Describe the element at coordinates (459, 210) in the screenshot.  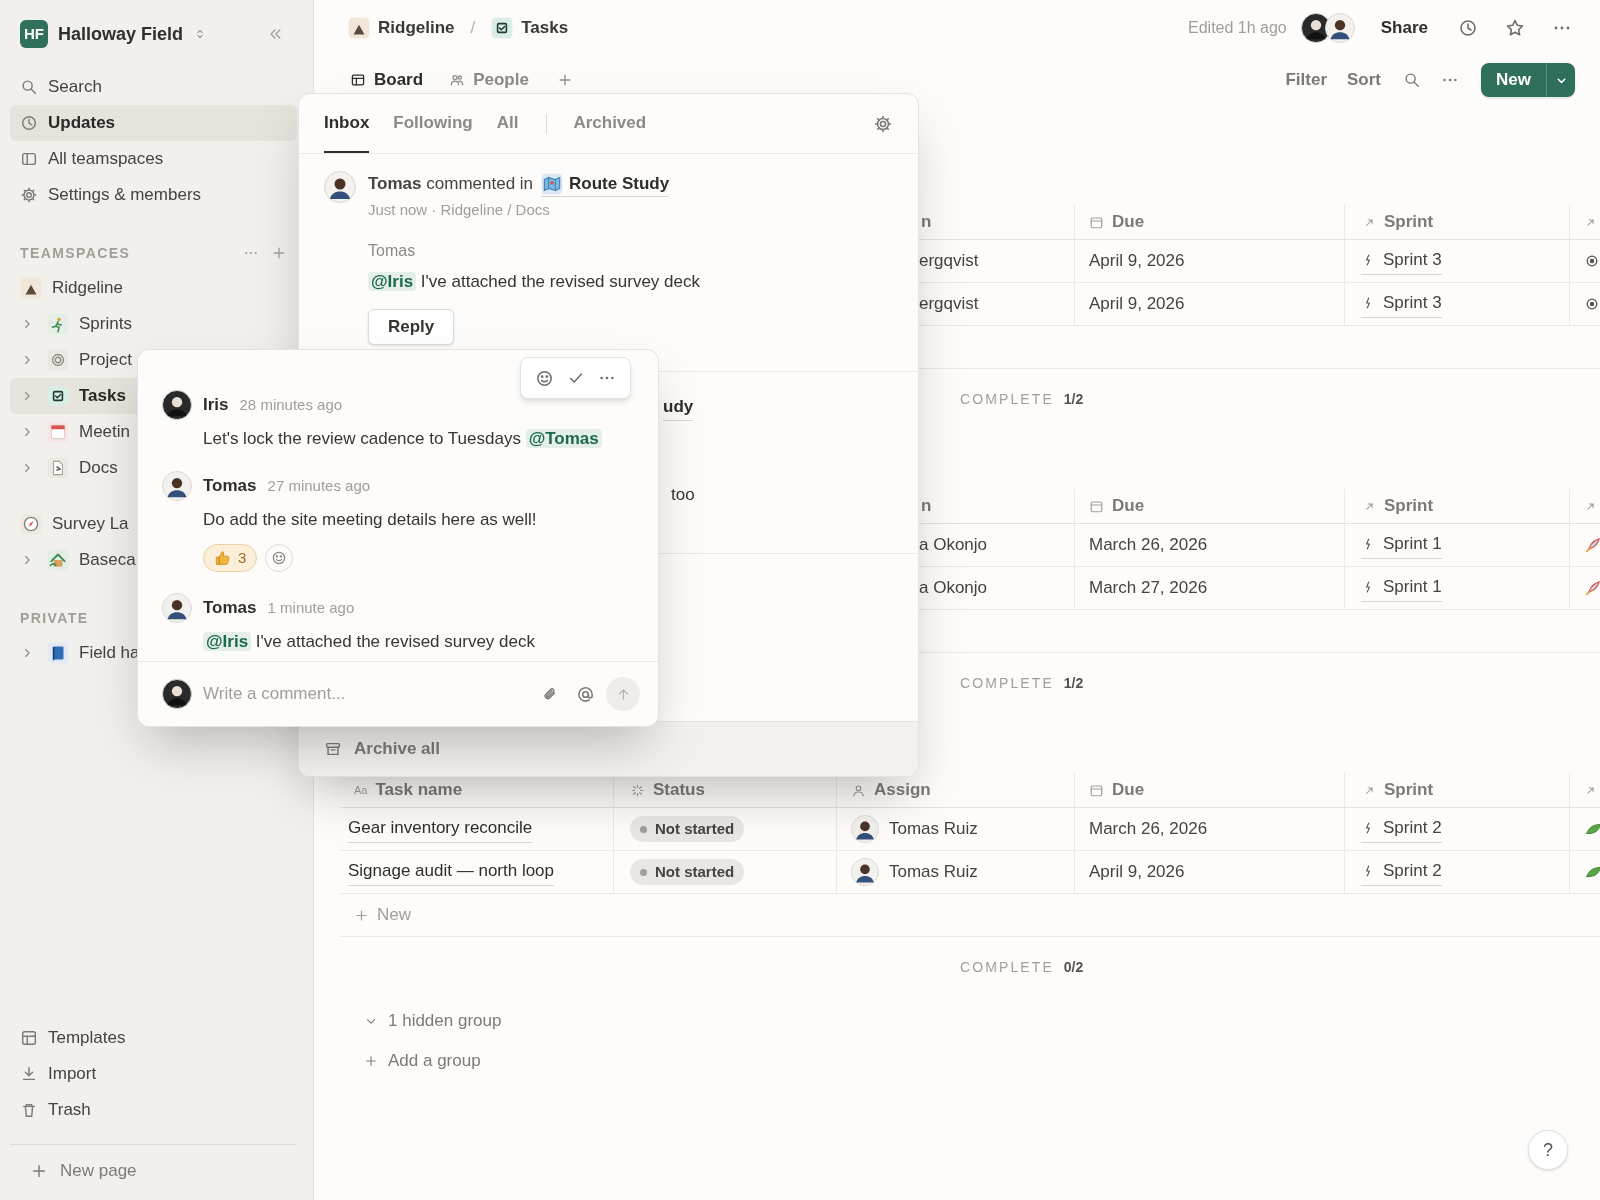
I see `notification-meta: Just now · Ridgeline / Docs` at that location.